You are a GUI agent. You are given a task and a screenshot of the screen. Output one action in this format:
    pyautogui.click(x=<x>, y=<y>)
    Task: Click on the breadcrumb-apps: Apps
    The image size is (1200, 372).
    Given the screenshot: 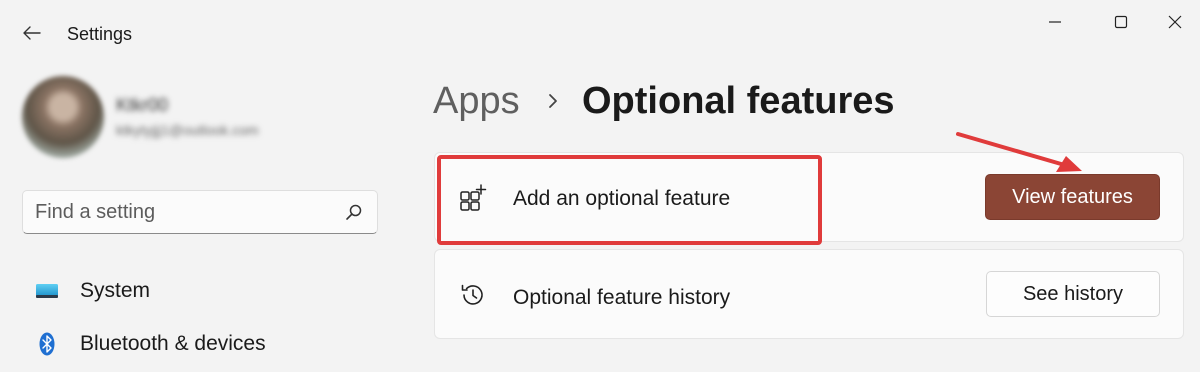 What is the action you would take?
    pyautogui.click(x=476, y=101)
    